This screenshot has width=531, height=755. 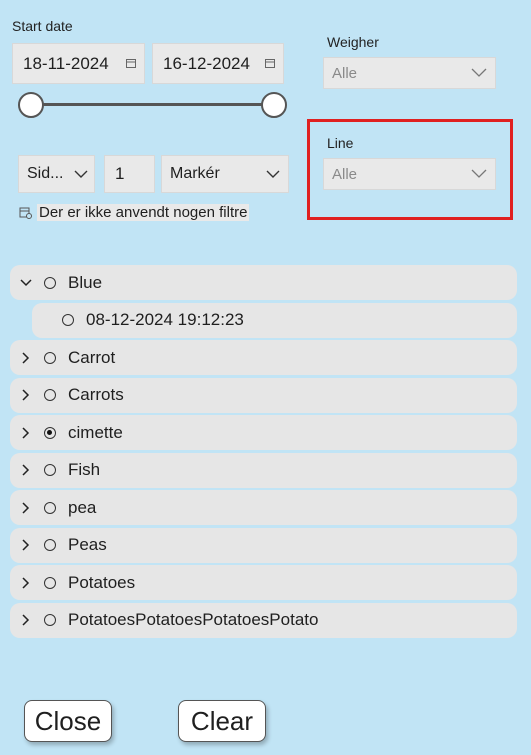 What do you see at coordinates (345, 73) in the screenshot?
I see `weigher-value: Alle` at bounding box center [345, 73].